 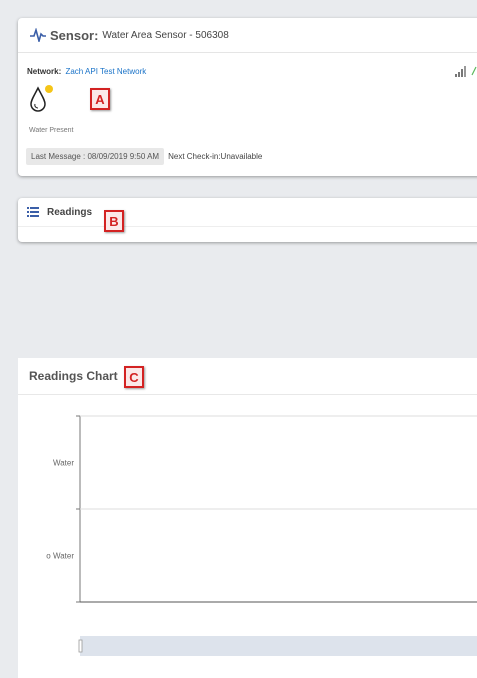 What do you see at coordinates (247, 212) in the screenshot?
I see `readings-header: Readings` at bounding box center [247, 212].